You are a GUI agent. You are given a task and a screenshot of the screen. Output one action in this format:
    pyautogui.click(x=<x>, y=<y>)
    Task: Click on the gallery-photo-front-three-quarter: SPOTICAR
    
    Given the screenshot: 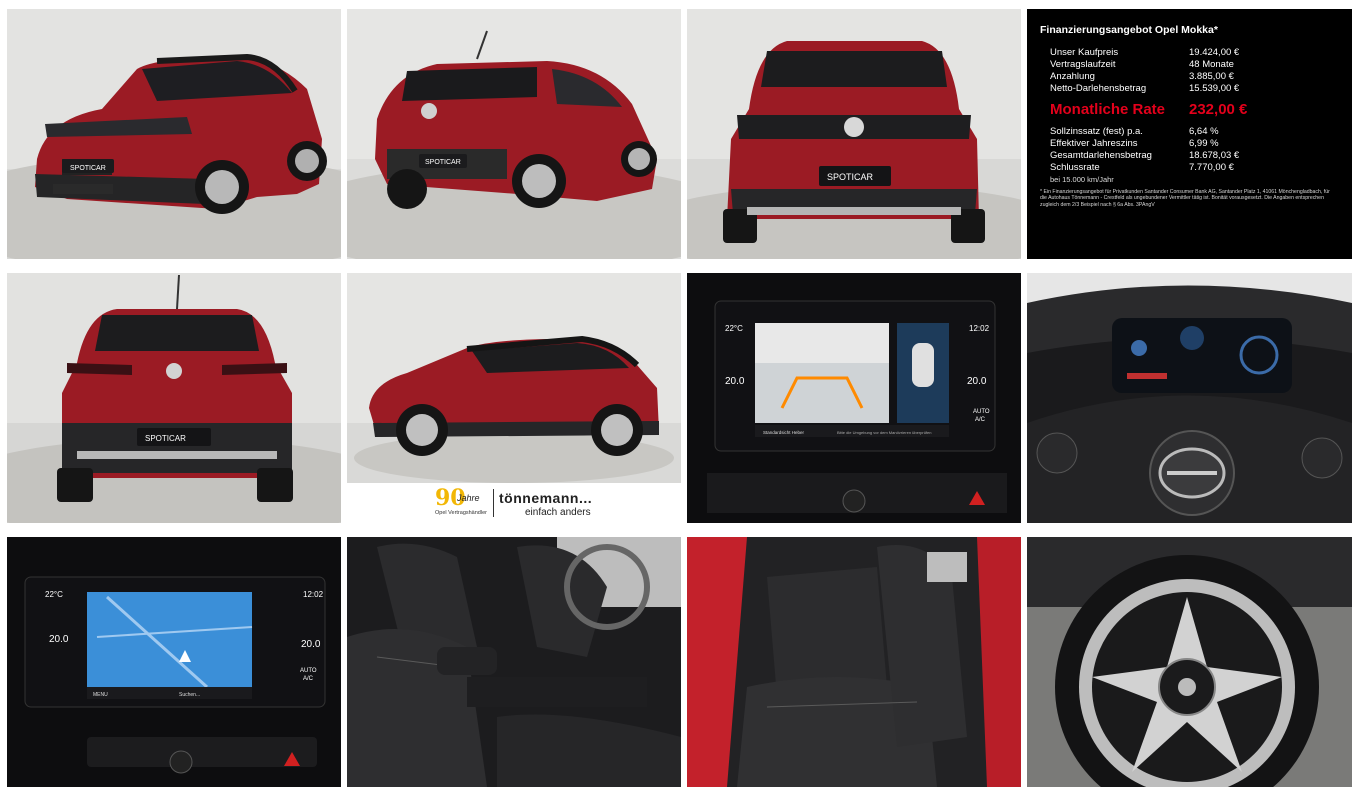 What is the action you would take?
    pyautogui.click(x=174, y=134)
    